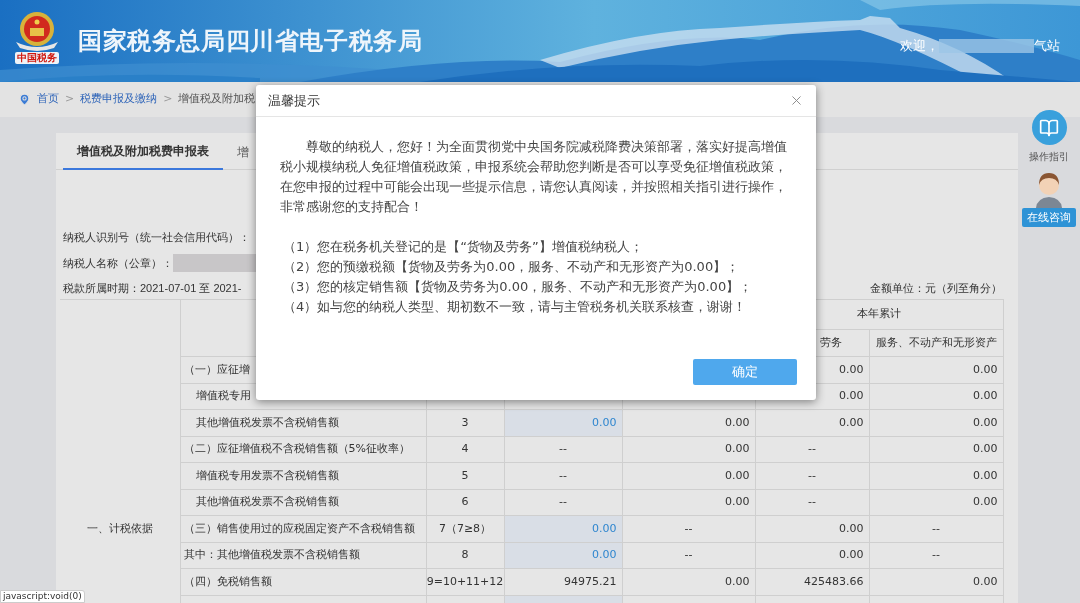 The image size is (1080, 603). Describe the element at coordinates (120, 528) in the screenshot. I see `section-label: 一、计税依据` at that location.